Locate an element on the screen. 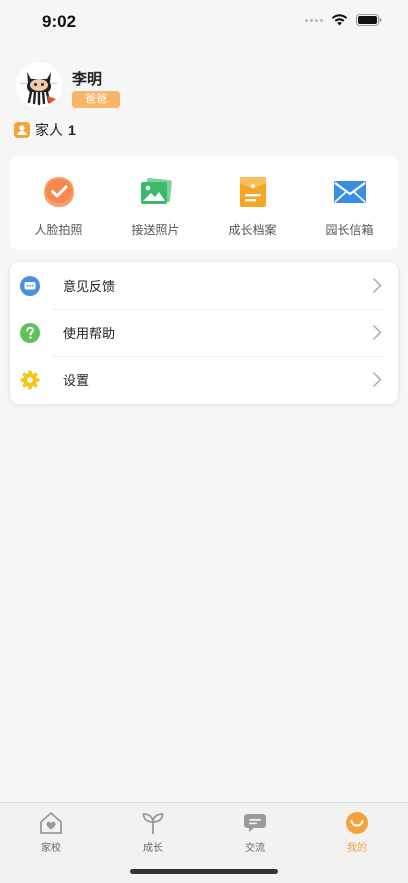  quick-item-label: 成长档案 is located at coordinates (252, 230).